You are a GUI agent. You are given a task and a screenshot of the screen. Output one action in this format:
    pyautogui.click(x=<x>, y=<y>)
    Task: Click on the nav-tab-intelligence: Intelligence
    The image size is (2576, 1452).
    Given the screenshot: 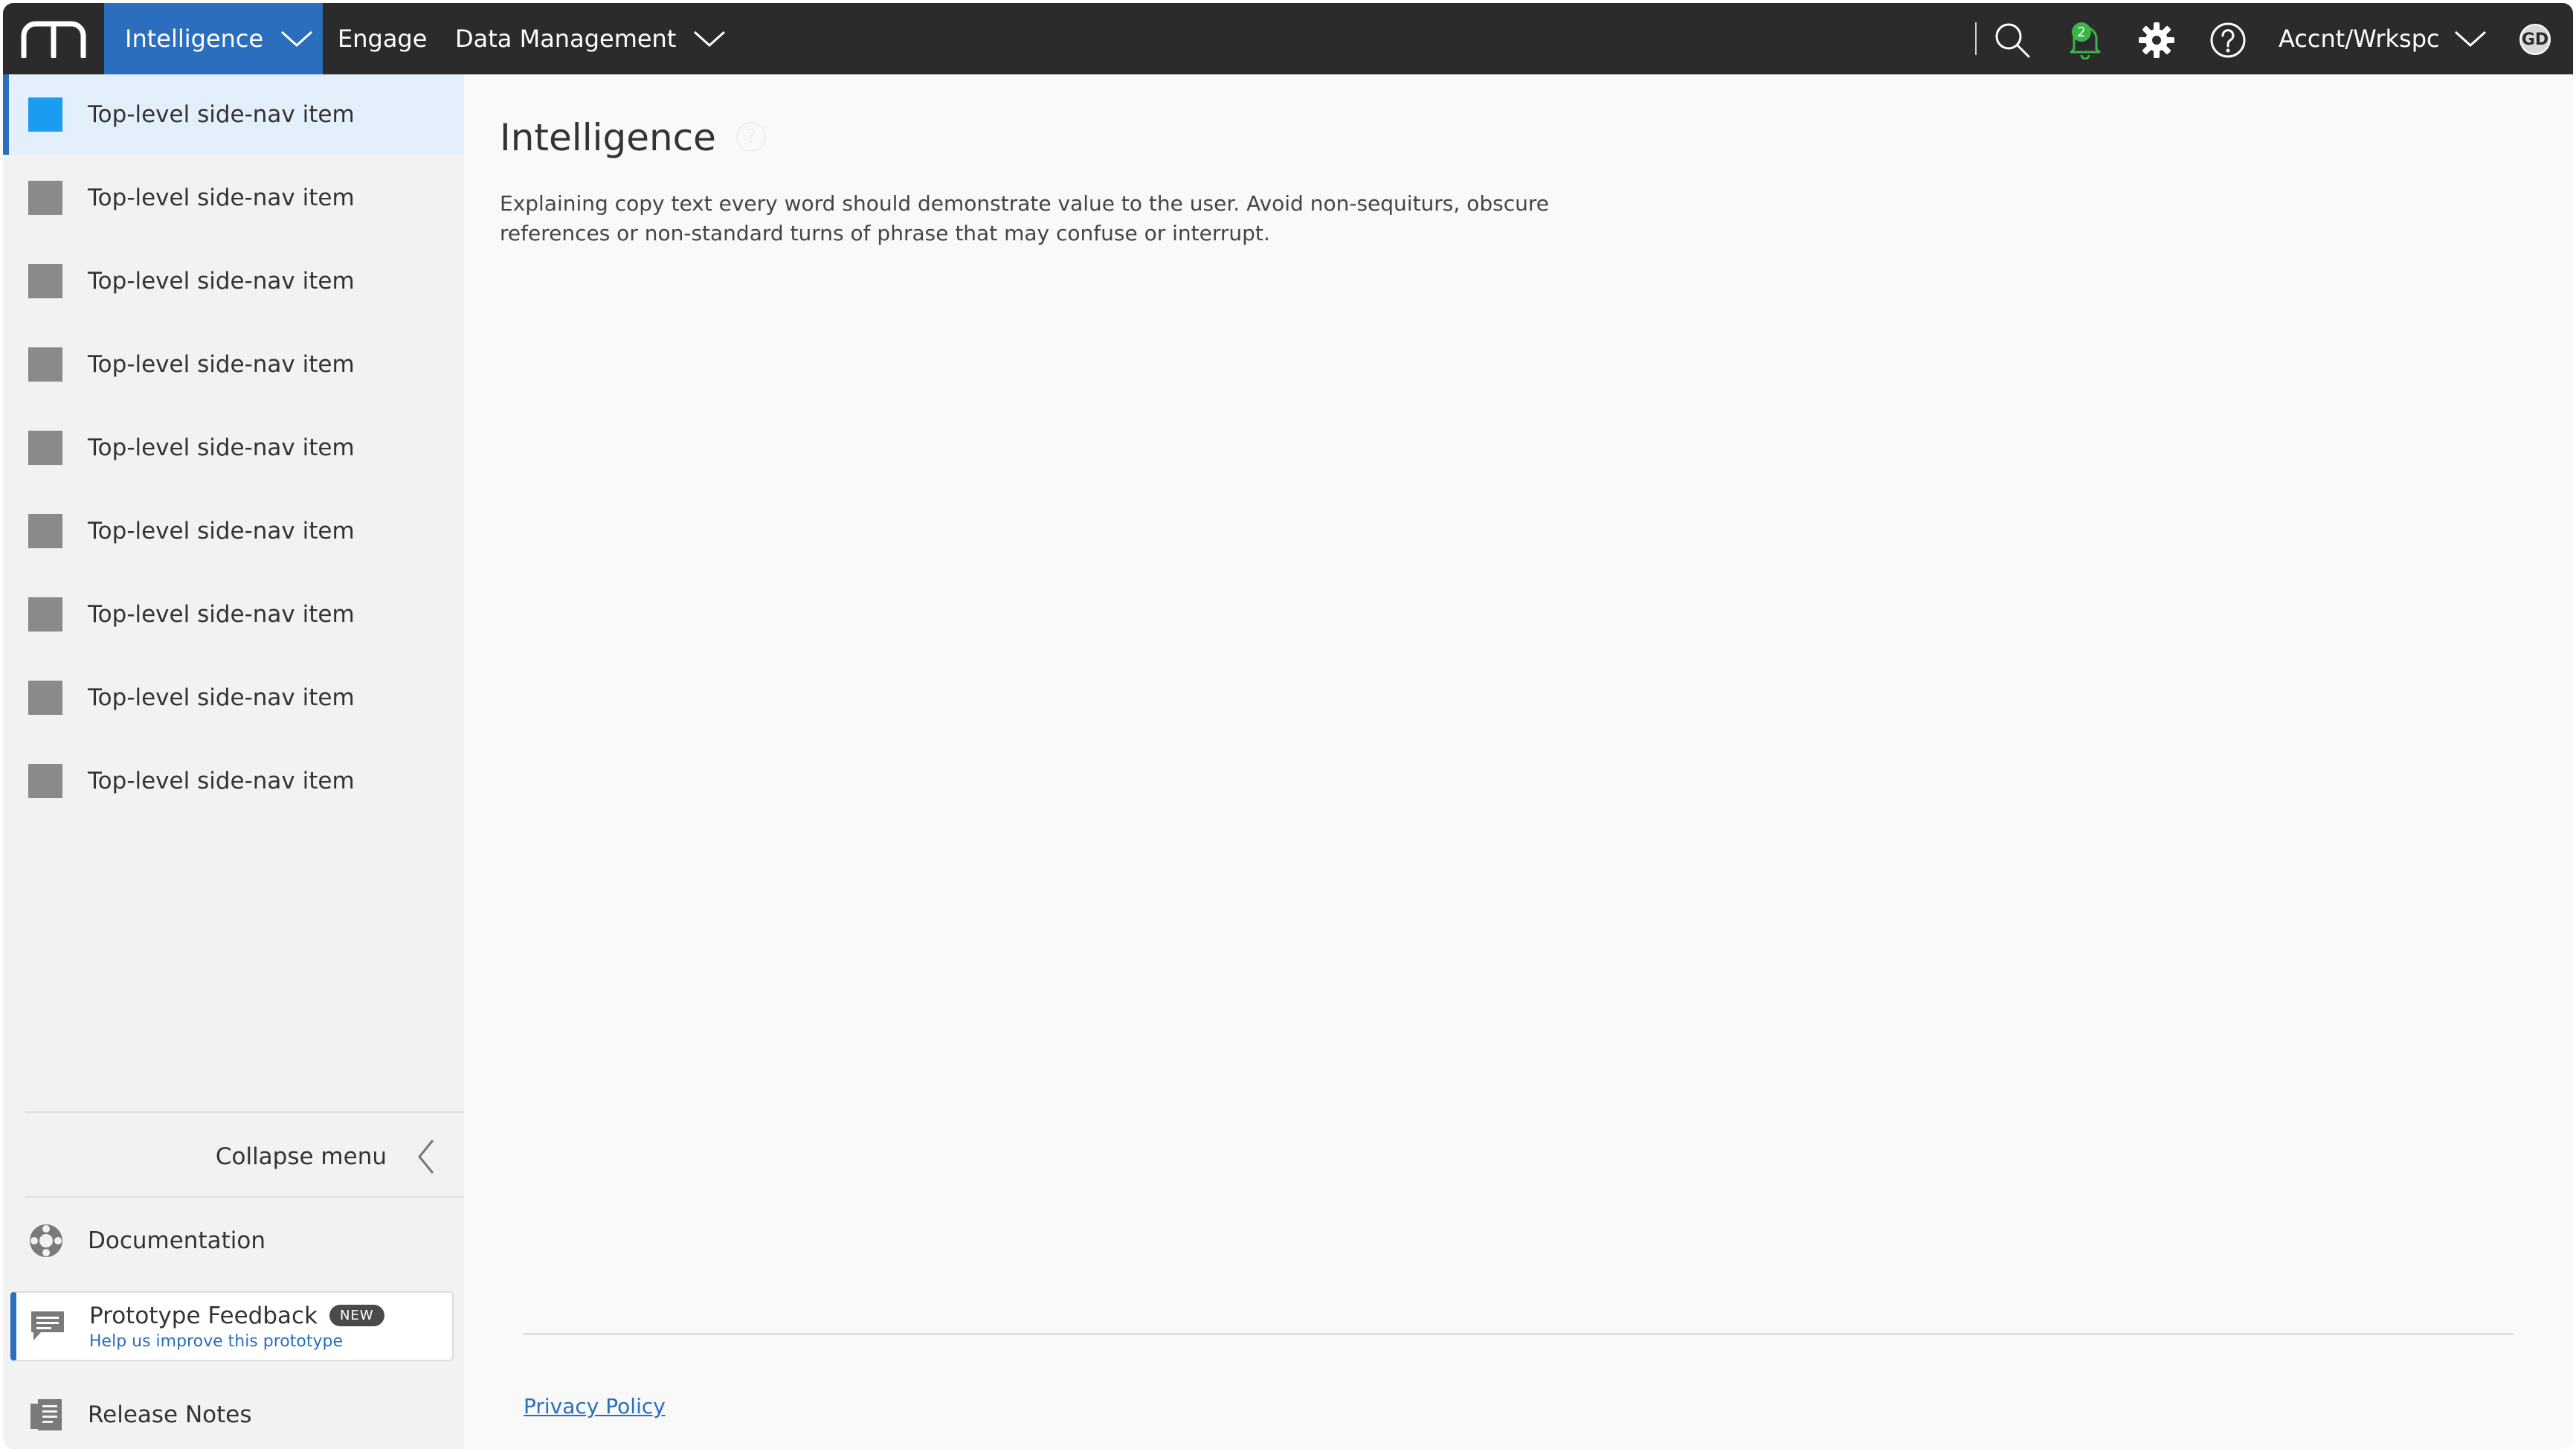 What is the action you would take?
    pyautogui.click(x=213, y=38)
    